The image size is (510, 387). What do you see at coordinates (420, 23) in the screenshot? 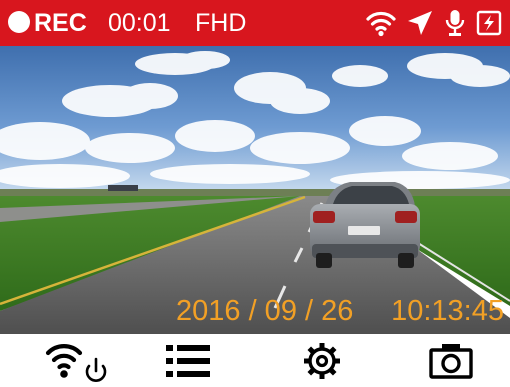
I see `gps-arrow-icon` at bounding box center [420, 23].